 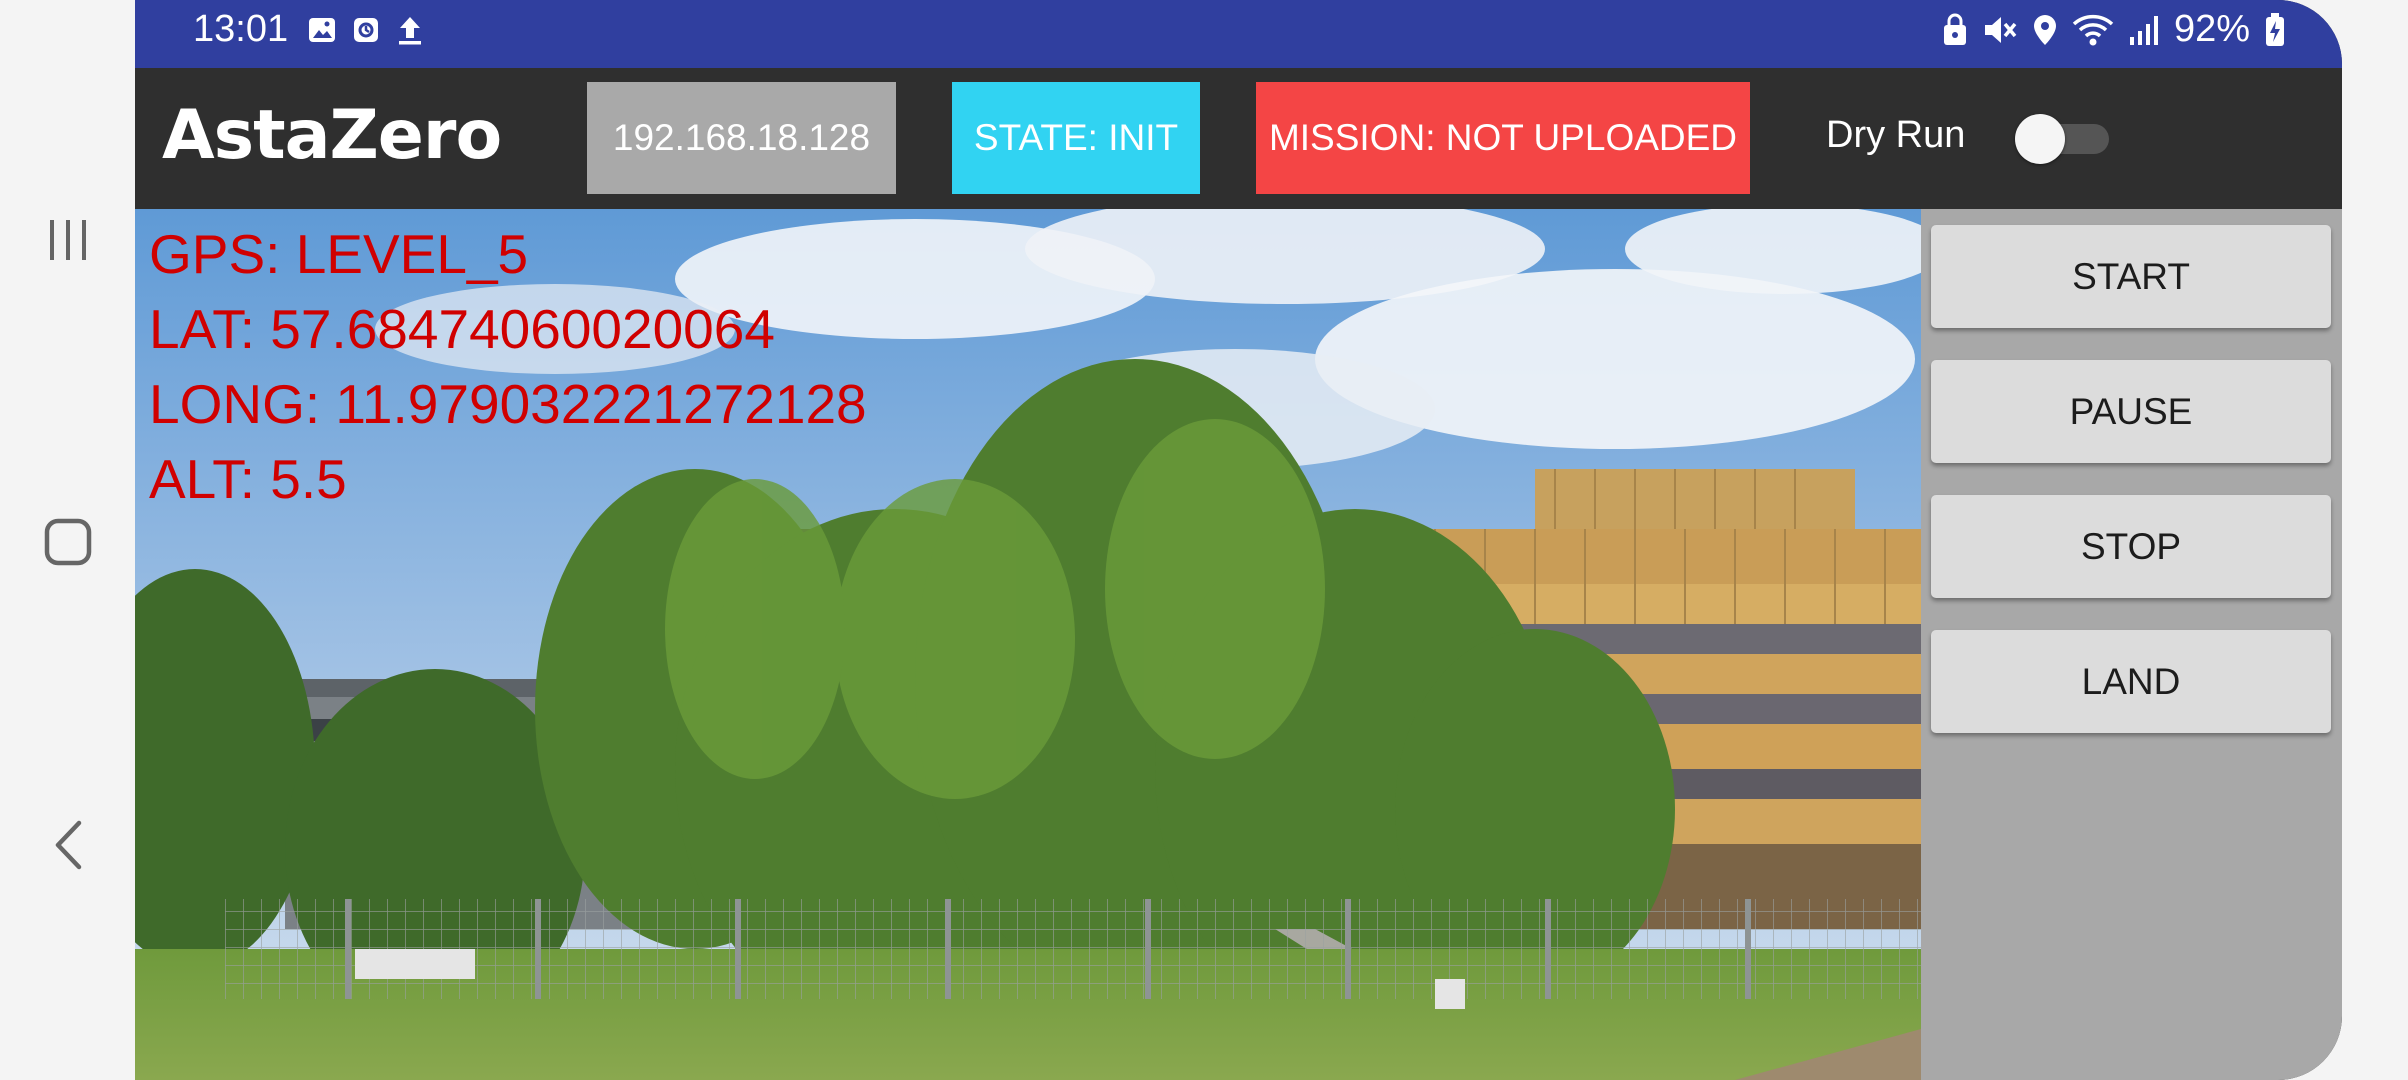 I want to click on navigation-bar, so click(x=67, y=540).